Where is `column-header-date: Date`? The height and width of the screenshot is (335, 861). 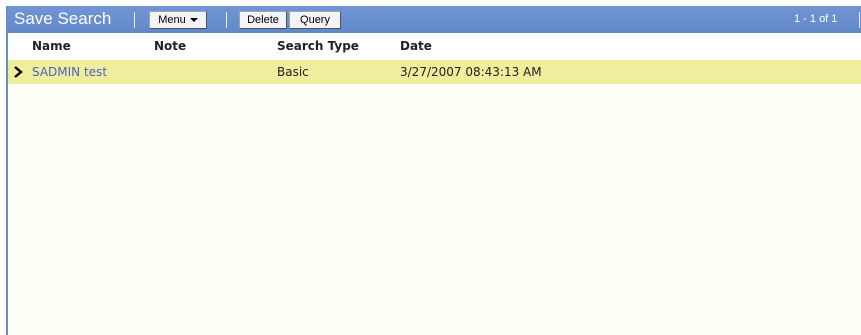 column-header-date: Date is located at coordinates (416, 46).